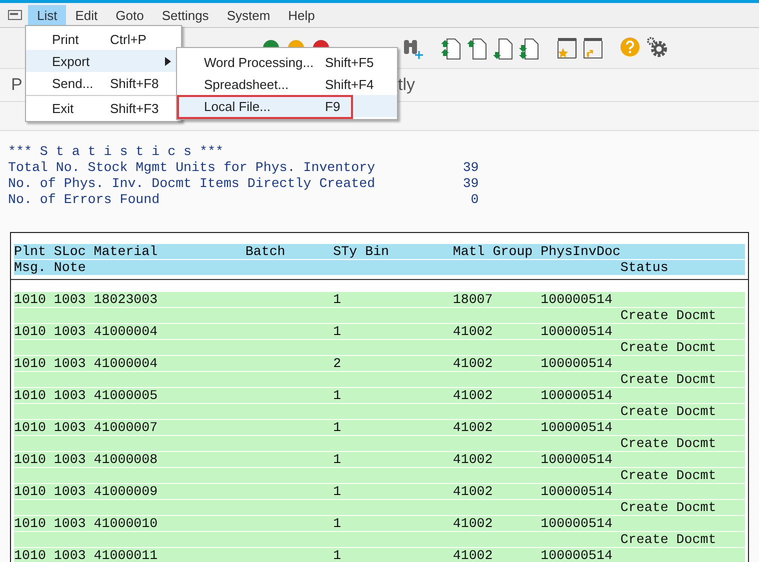  What do you see at coordinates (580, 252) in the screenshot?
I see `column-header: PhysInvDoc` at bounding box center [580, 252].